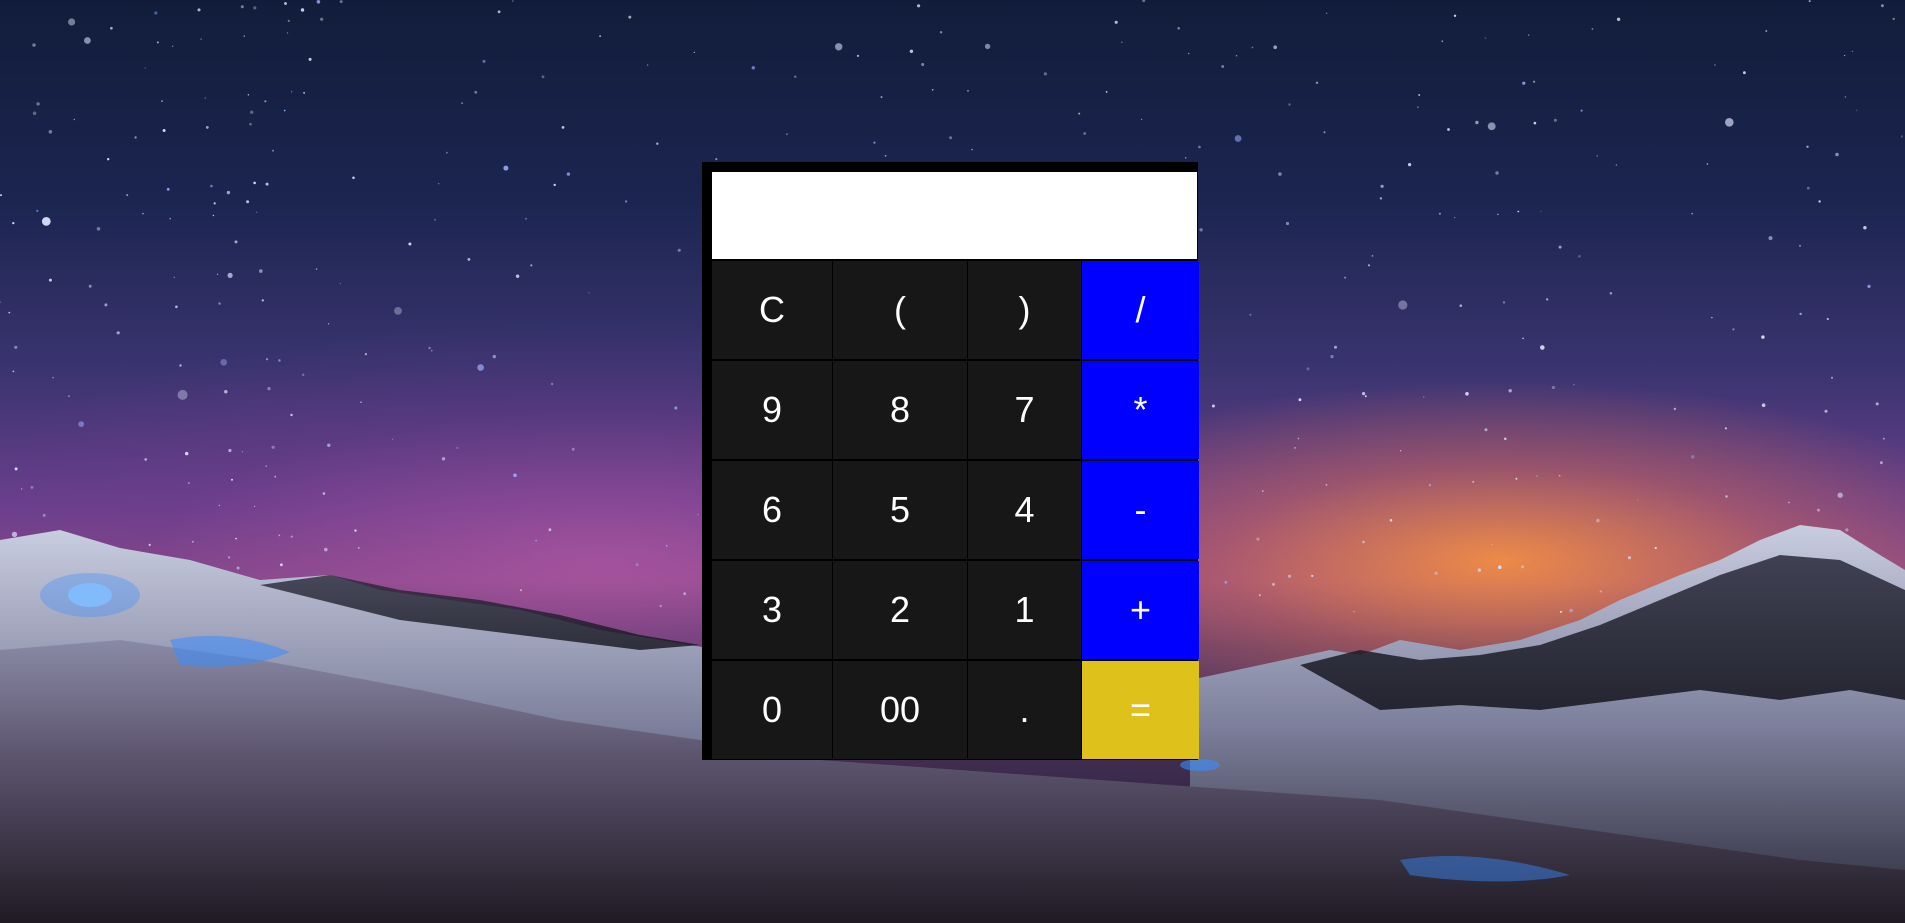  Describe the element at coordinates (1140, 510) in the screenshot. I see `subtract-button: -` at that location.